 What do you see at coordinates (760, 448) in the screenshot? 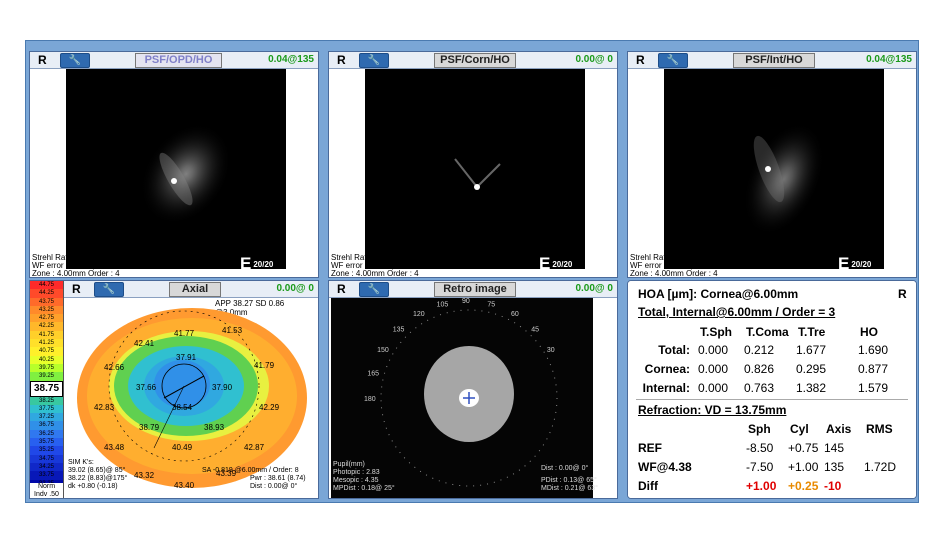
I see `refraction-cell: -8.50` at bounding box center [760, 448].